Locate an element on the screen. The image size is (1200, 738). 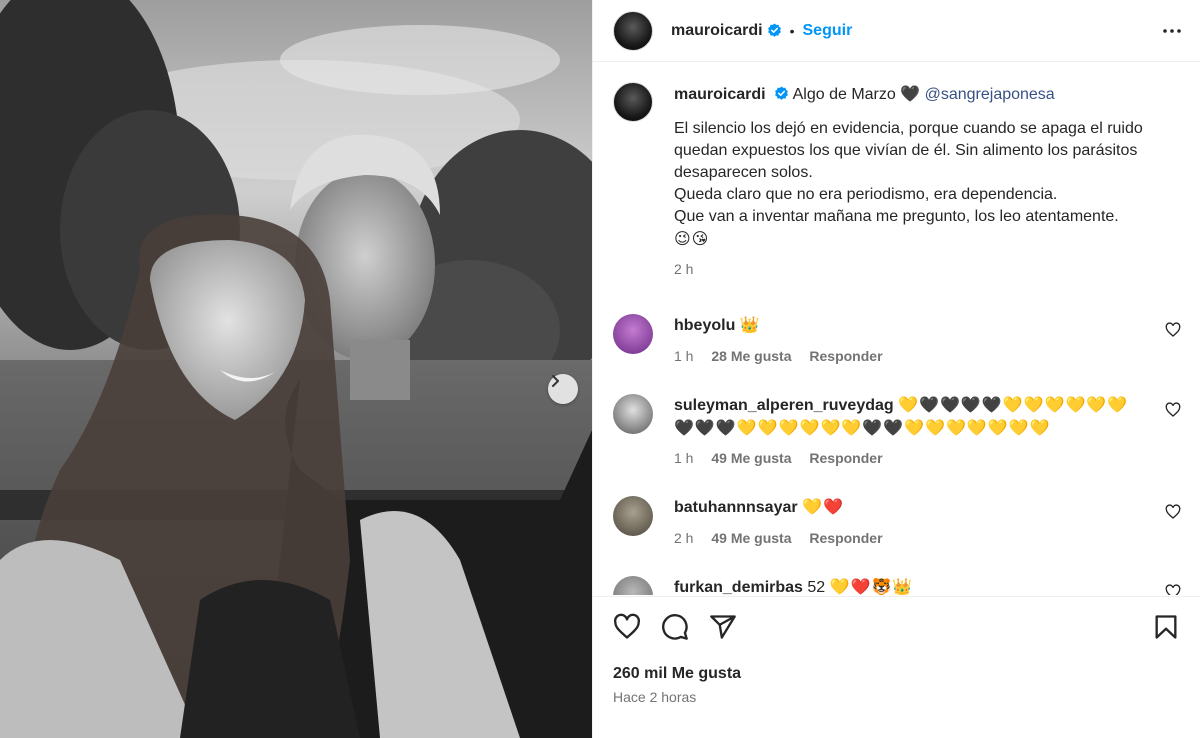
follow-button: Seguir is located at coordinates (828, 31).